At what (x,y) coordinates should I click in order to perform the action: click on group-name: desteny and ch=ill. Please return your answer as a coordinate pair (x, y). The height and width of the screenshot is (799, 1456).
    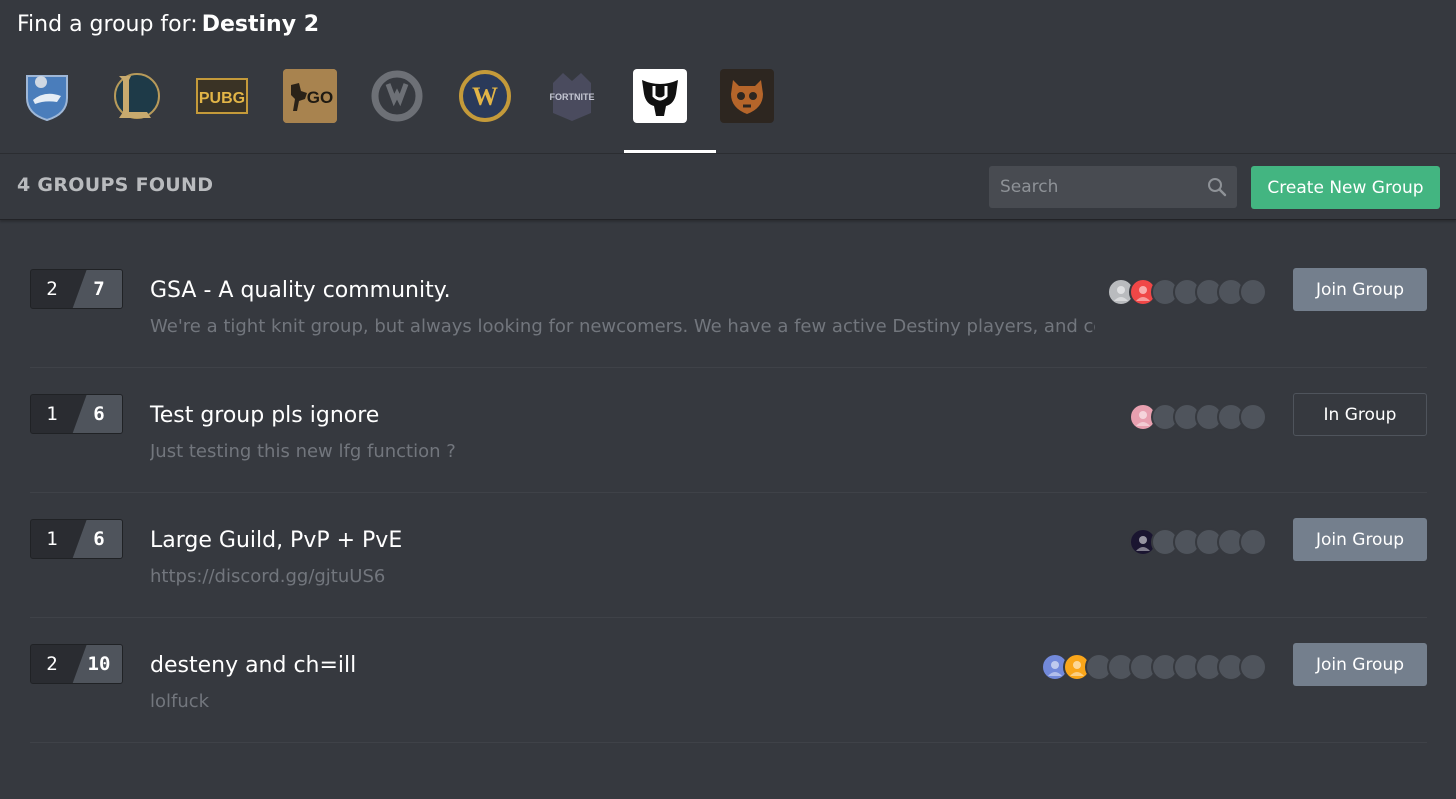
    Looking at the image, I should click on (253, 665).